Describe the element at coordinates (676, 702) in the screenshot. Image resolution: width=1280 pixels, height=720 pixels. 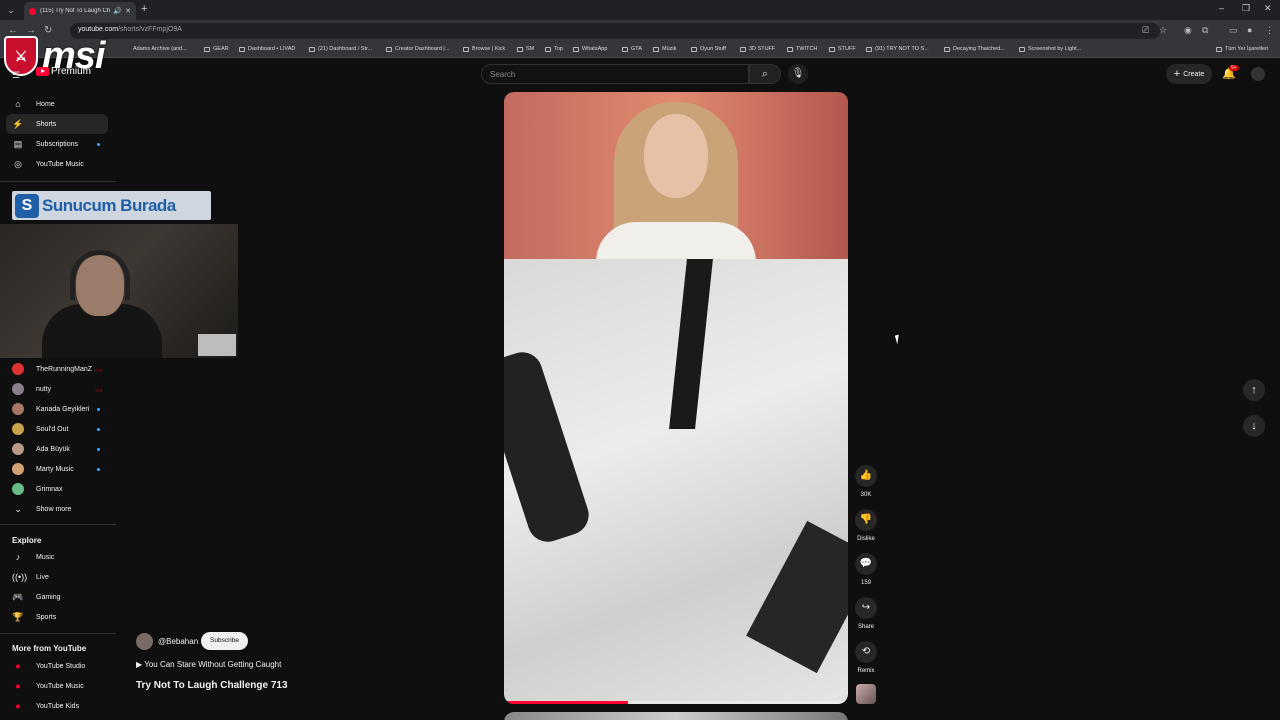
I see `video-progress-bar` at that location.